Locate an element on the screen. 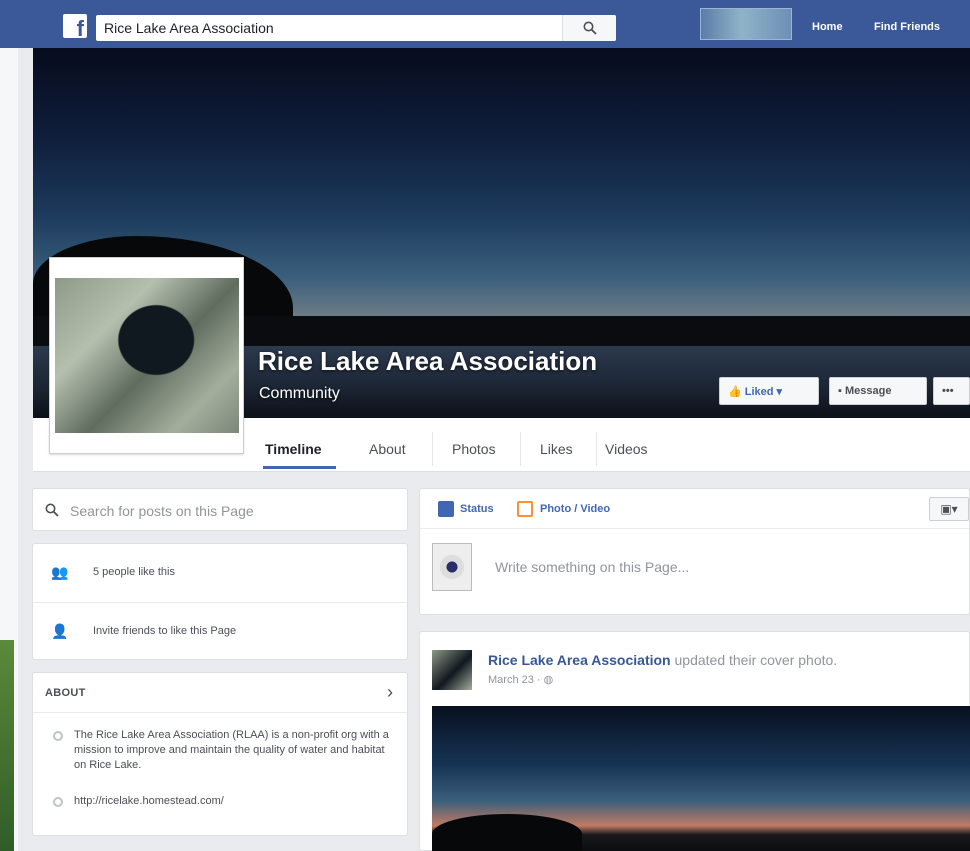  likes-count: 5 people like this is located at coordinates (134, 572).